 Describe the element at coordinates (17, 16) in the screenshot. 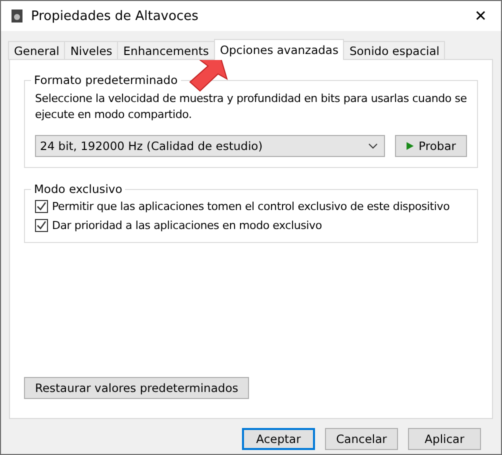

I see `speaker-icon` at that location.